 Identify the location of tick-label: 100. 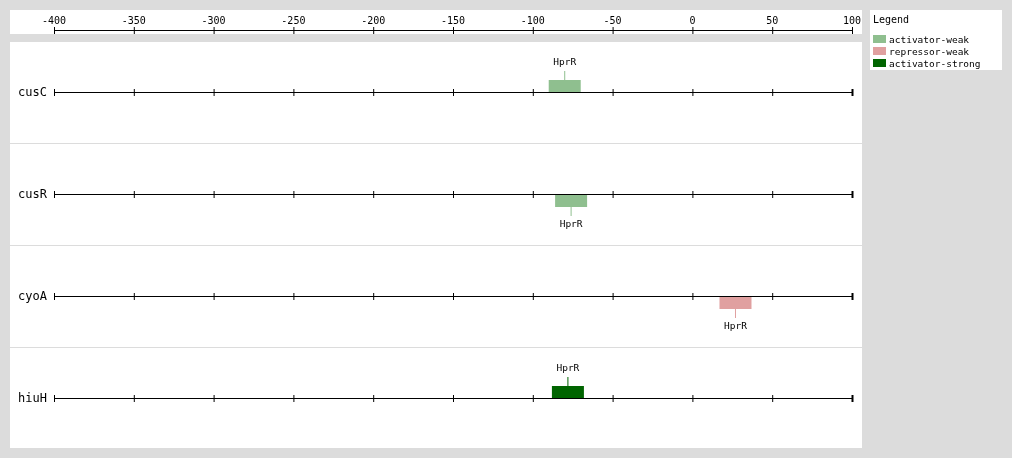
(852, 20).